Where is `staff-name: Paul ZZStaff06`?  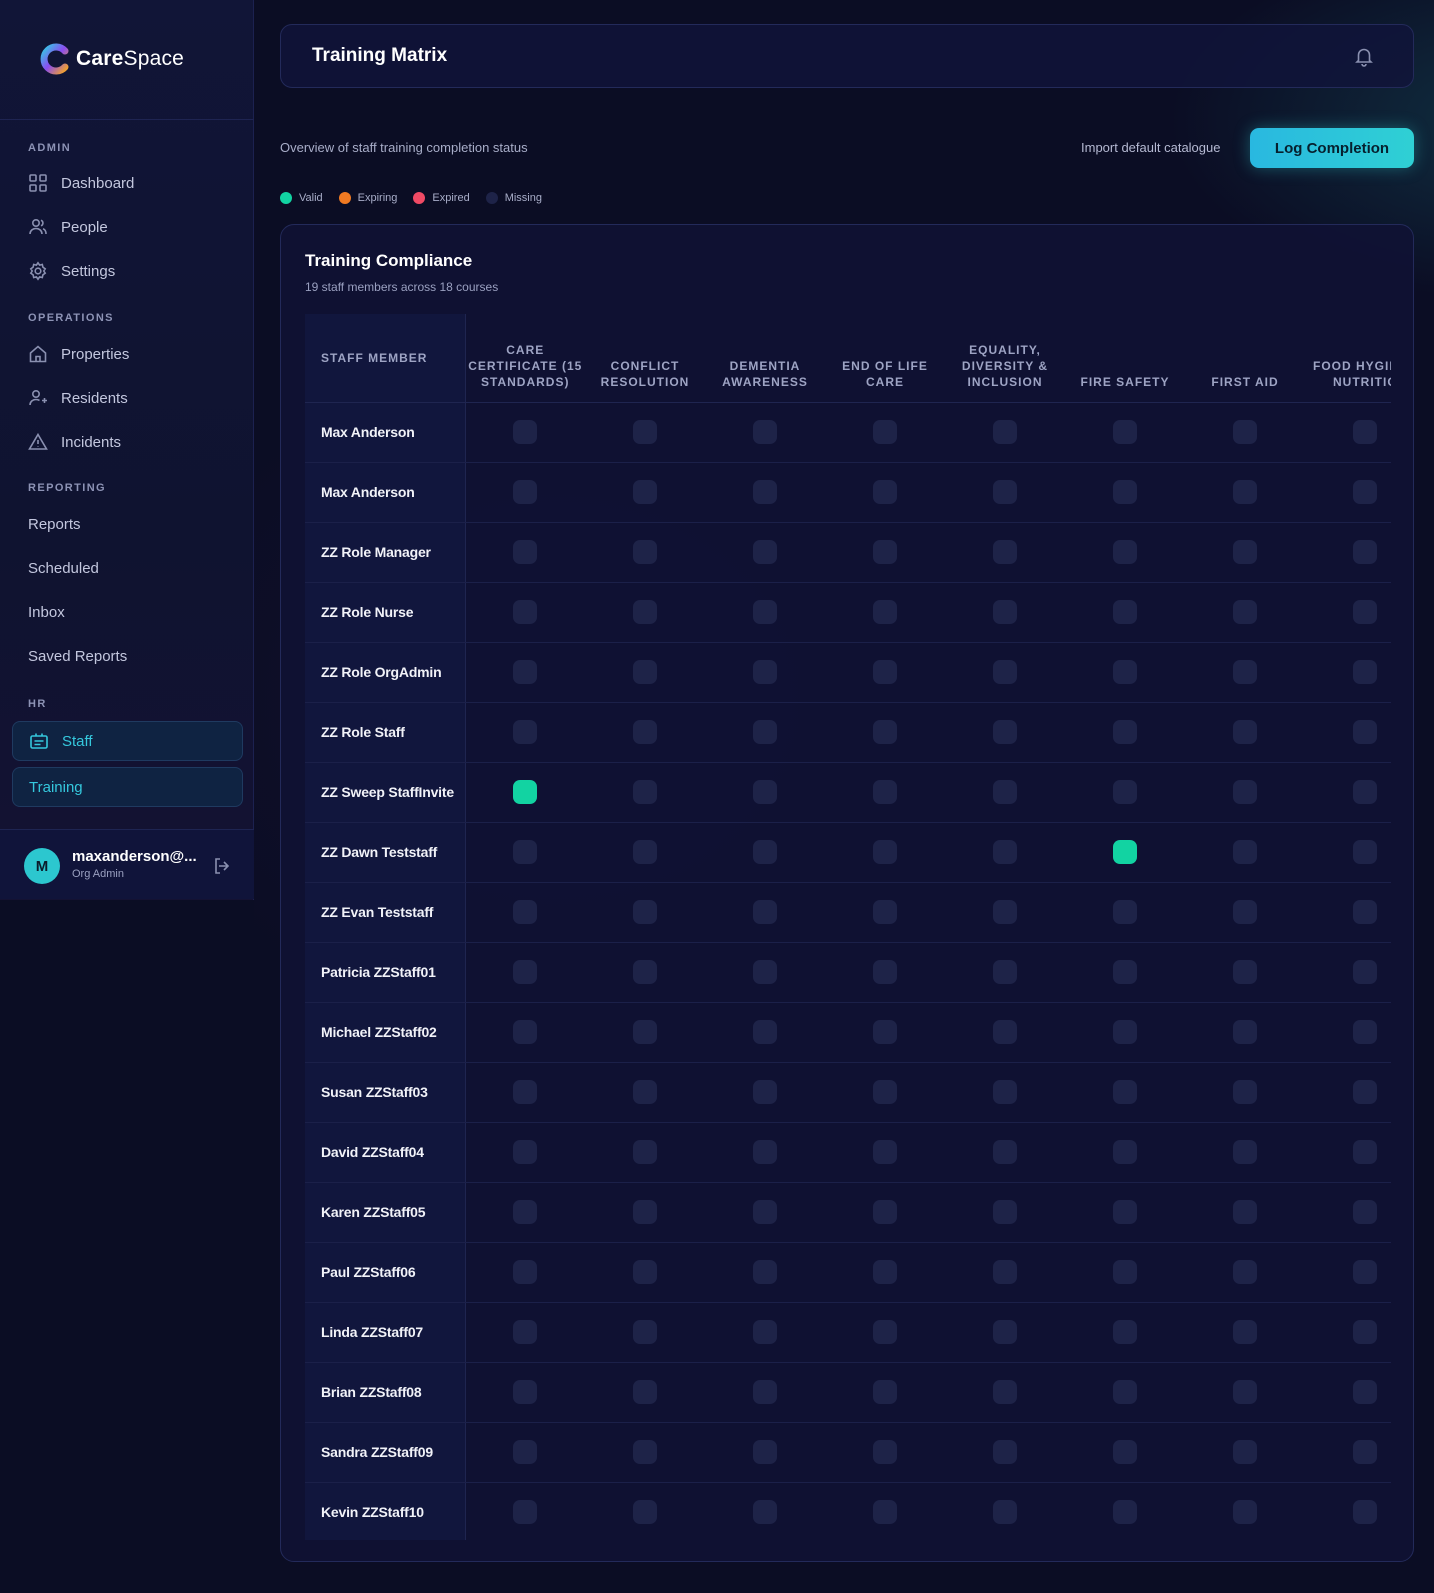 staff-name: Paul ZZStaff06 is located at coordinates (385, 1272).